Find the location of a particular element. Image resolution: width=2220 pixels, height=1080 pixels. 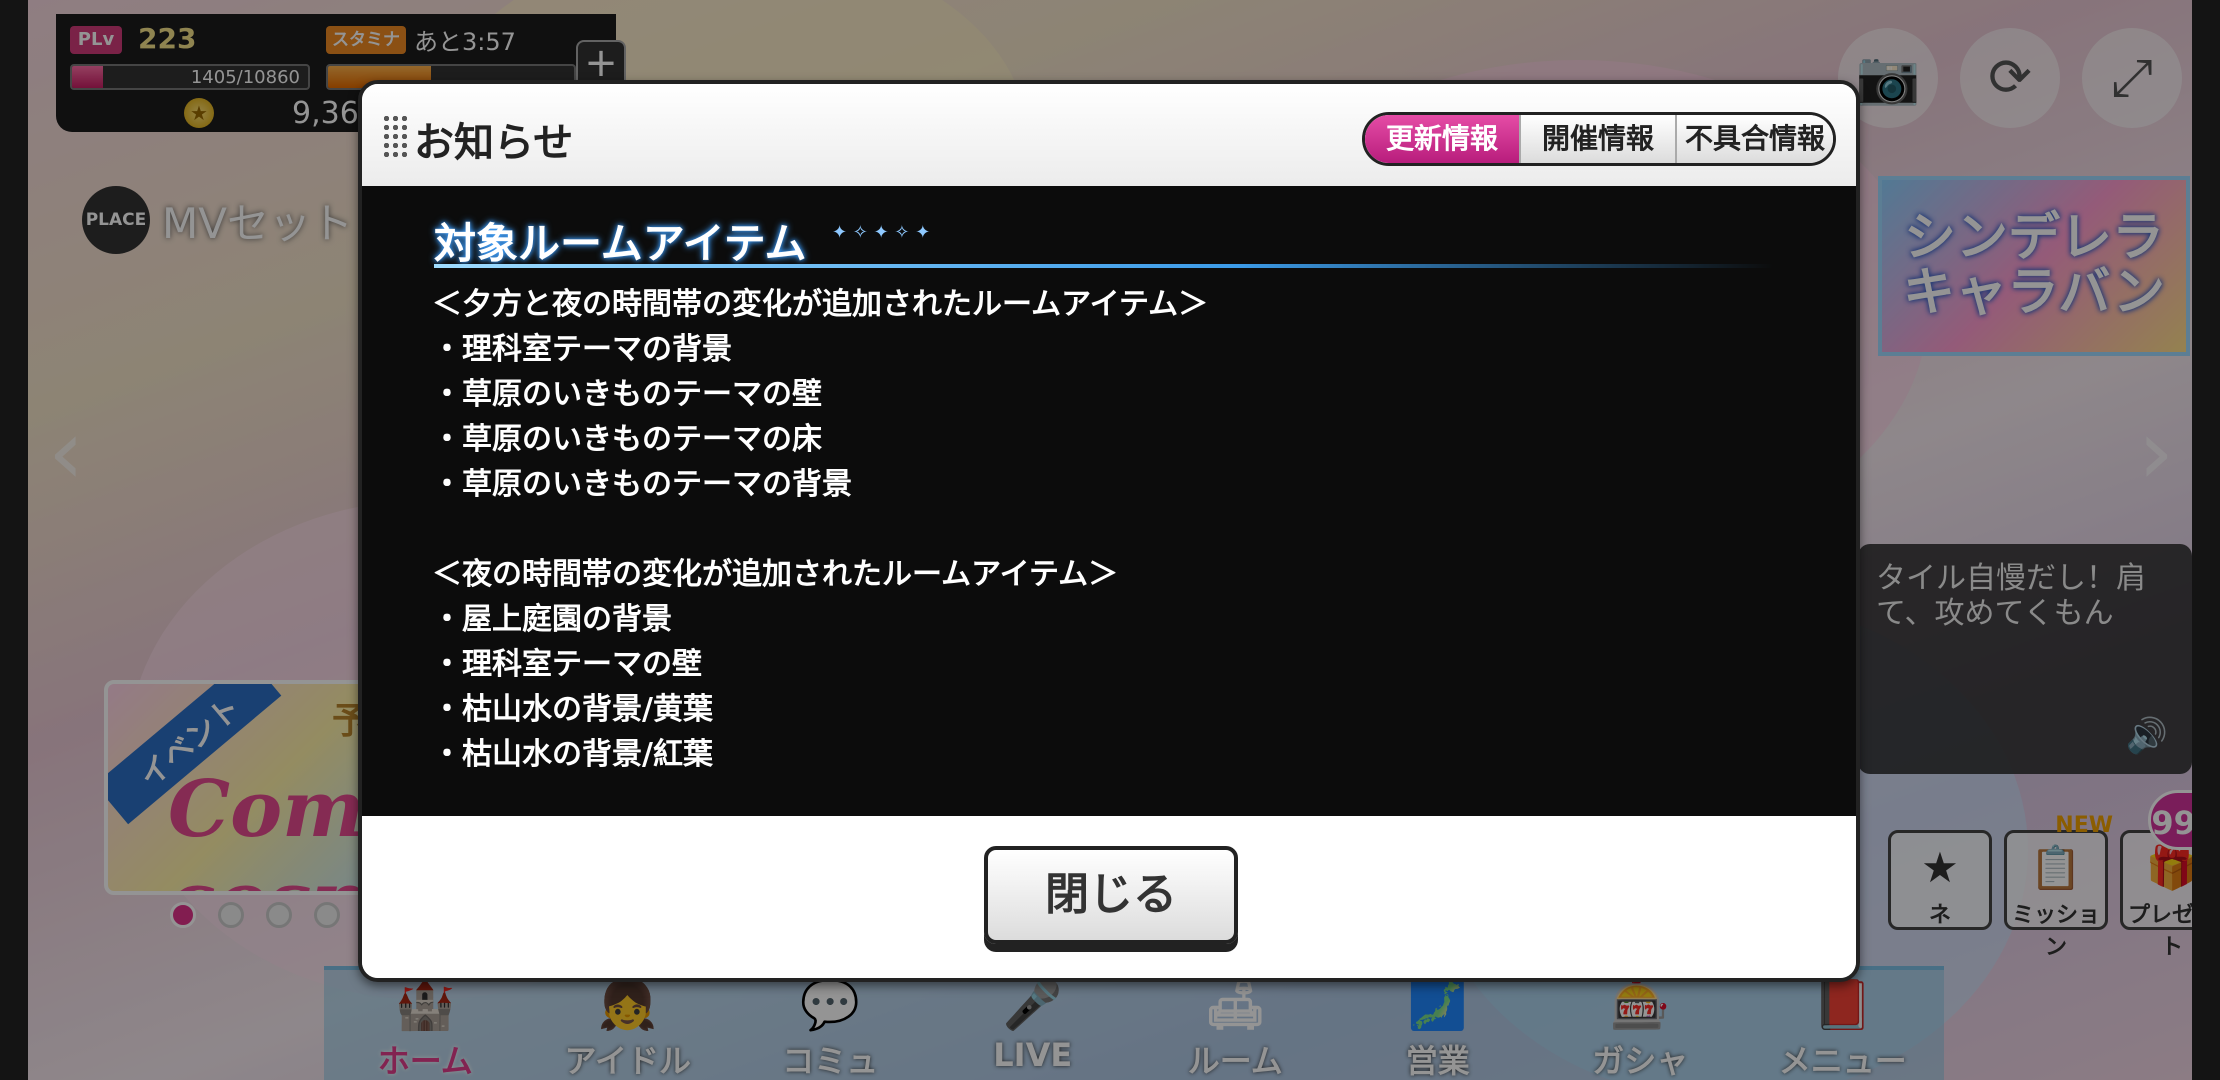

sparkle-icon: ✦ ✧ ✦ ✧ ✦ is located at coordinates (881, 232).